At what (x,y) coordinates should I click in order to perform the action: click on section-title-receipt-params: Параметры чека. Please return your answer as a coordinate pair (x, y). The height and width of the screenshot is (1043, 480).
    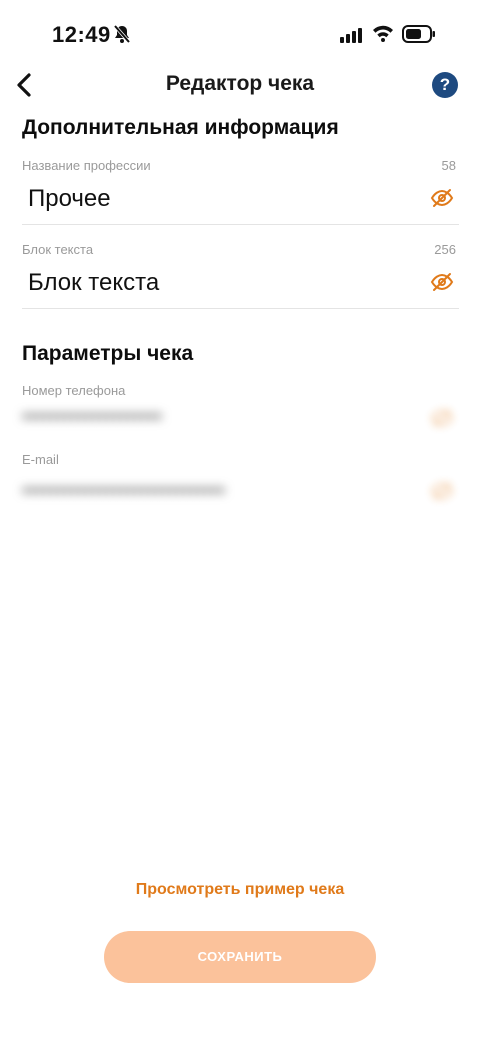
    Looking at the image, I should click on (108, 353).